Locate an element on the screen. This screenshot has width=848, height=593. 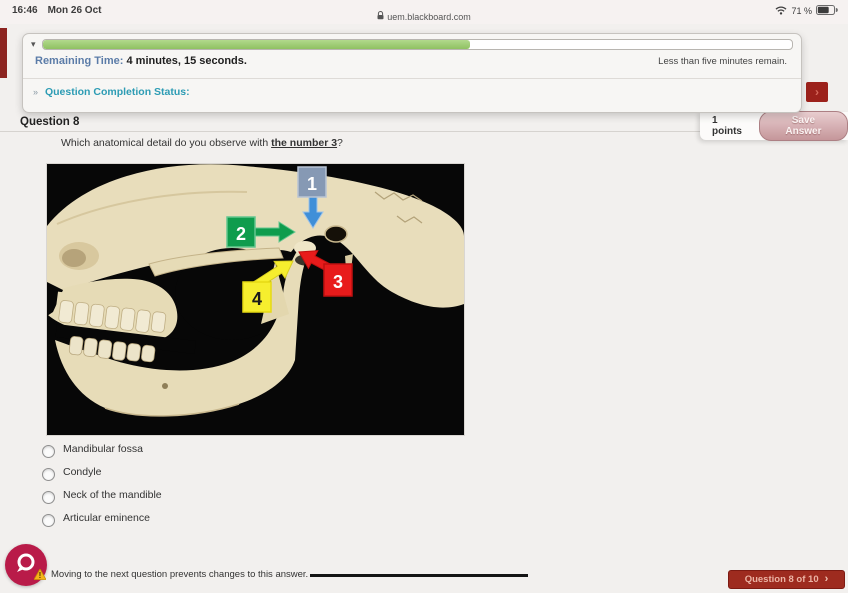
page-accent-bar is located at coordinates (3, 53).